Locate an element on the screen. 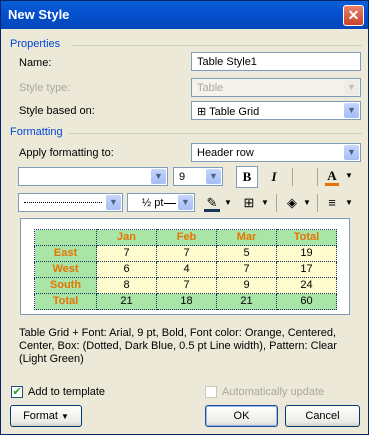 This screenshot has height=435, width=369. table-cell: 6 is located at coordinates (126, 269).